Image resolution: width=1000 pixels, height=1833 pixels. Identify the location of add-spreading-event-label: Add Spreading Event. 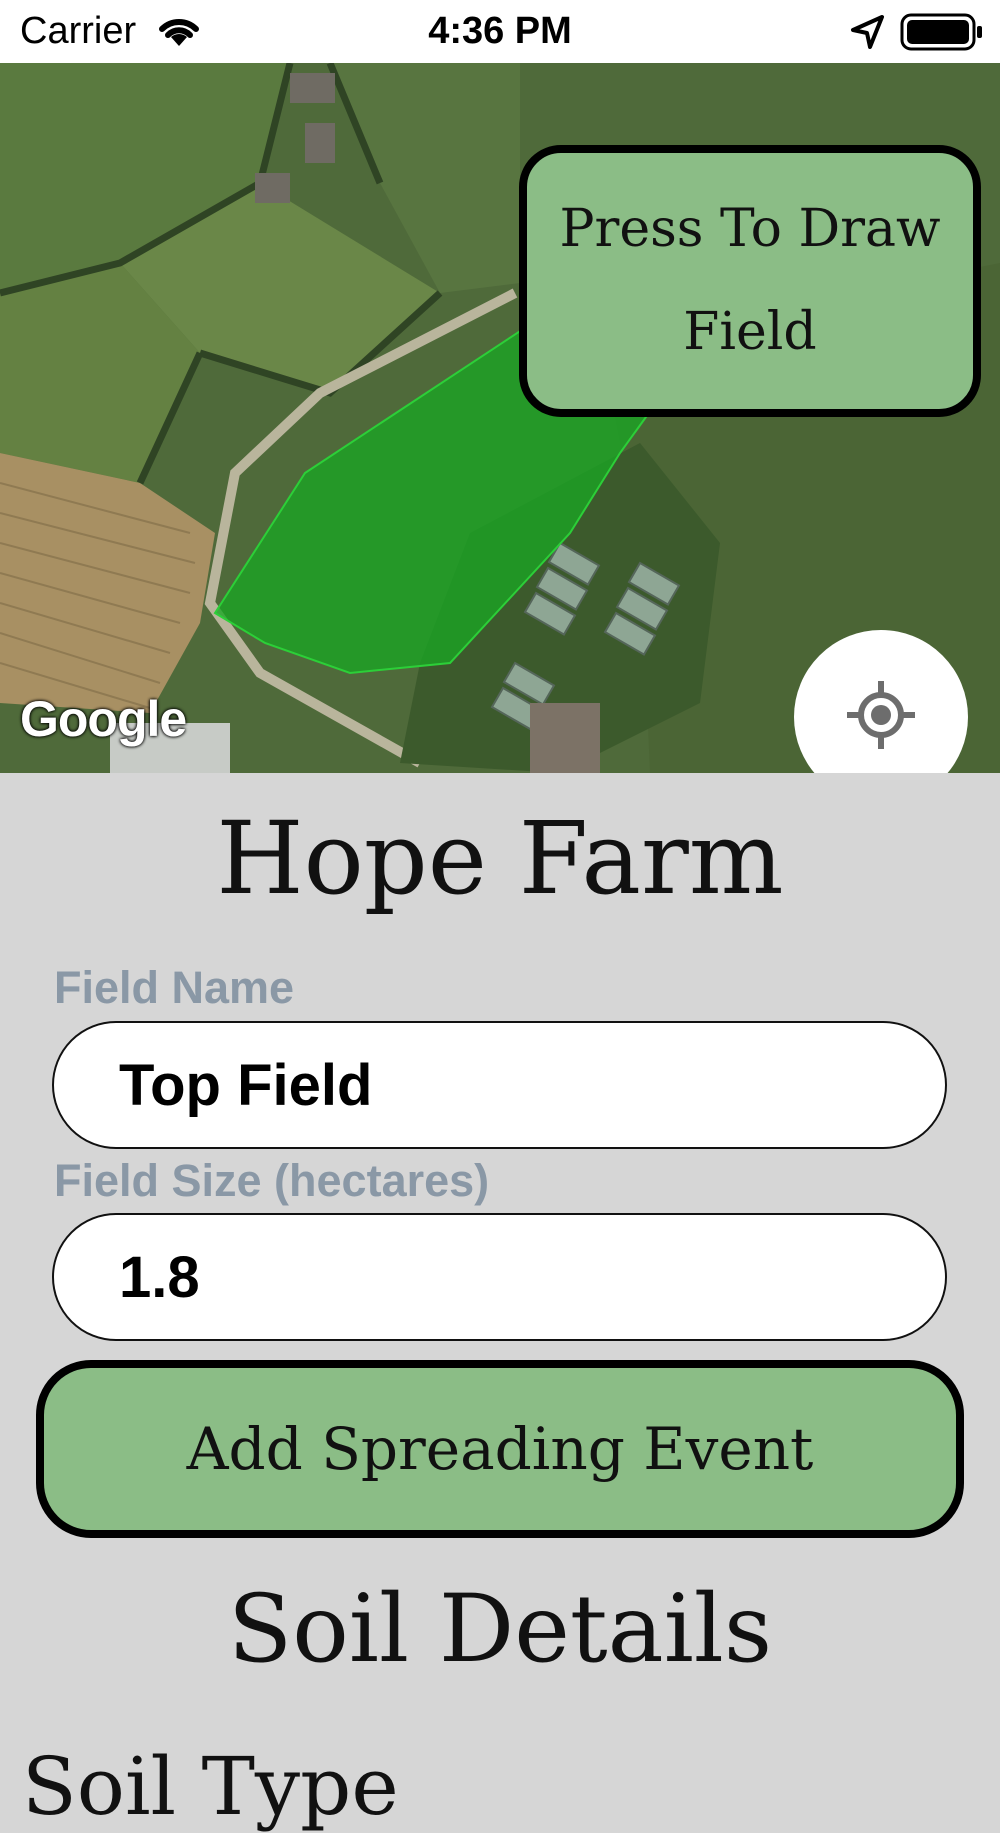
(500, 1449).